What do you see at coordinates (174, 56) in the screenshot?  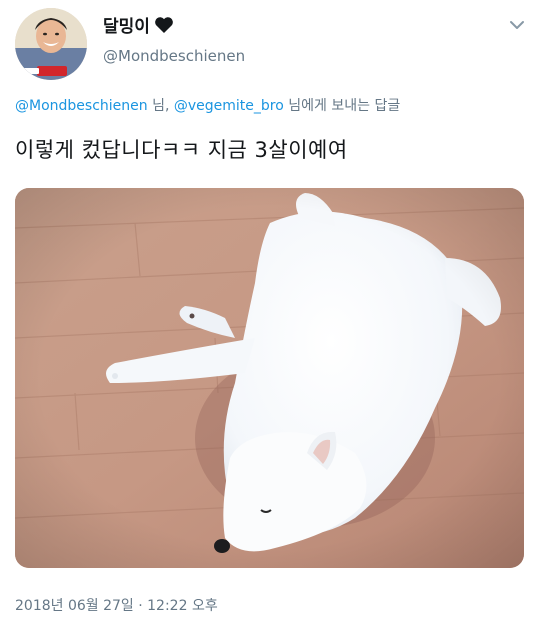 I see `author-handle: @Mondbeschienen` at bounding box center [174, 56].